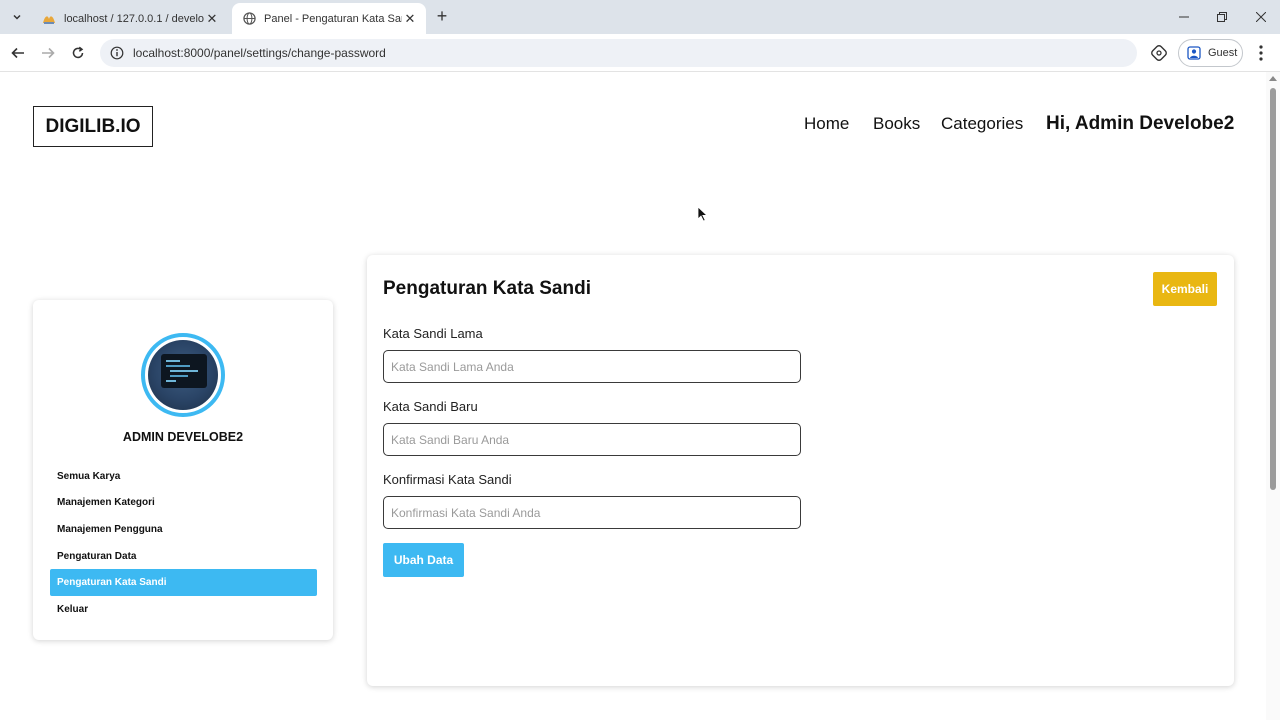 Image resolution: width=1280 pixels, height=720 pixels. What do you see at coordinates (249, 19) in the screenshot?
I see `globe-icon` at bounding box center [249, 19].